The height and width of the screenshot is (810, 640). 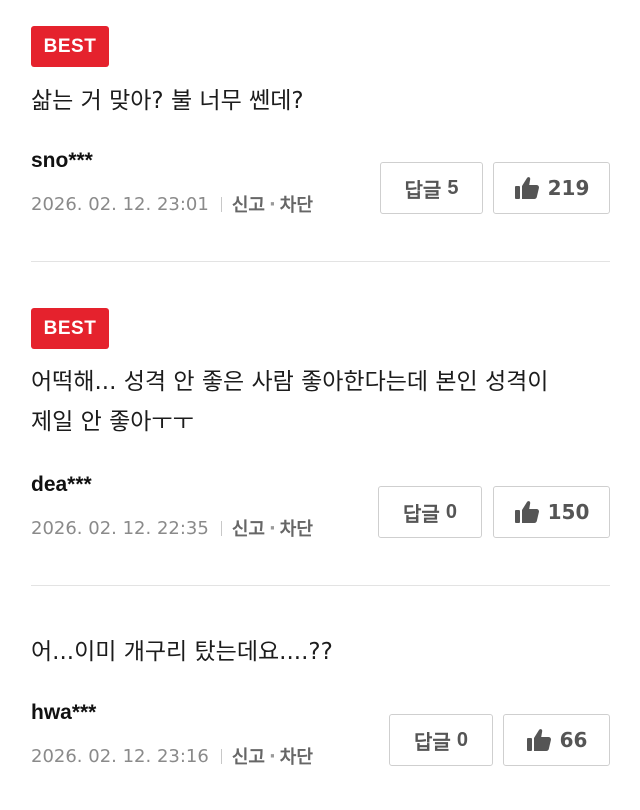 What do you see at coordinates (573, 740) in the screenshot?
I see `like-count: 66` at bounding box center [573, 740].